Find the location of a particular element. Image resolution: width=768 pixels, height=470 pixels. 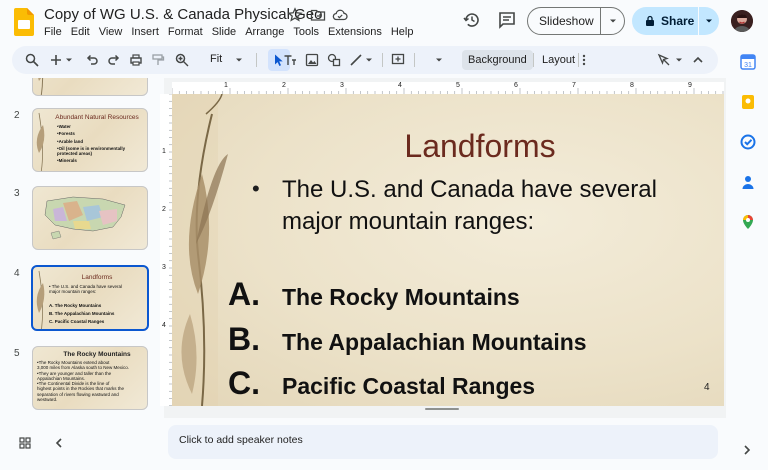

menu-arrange: Arrange is located at coordinates (267, 32).